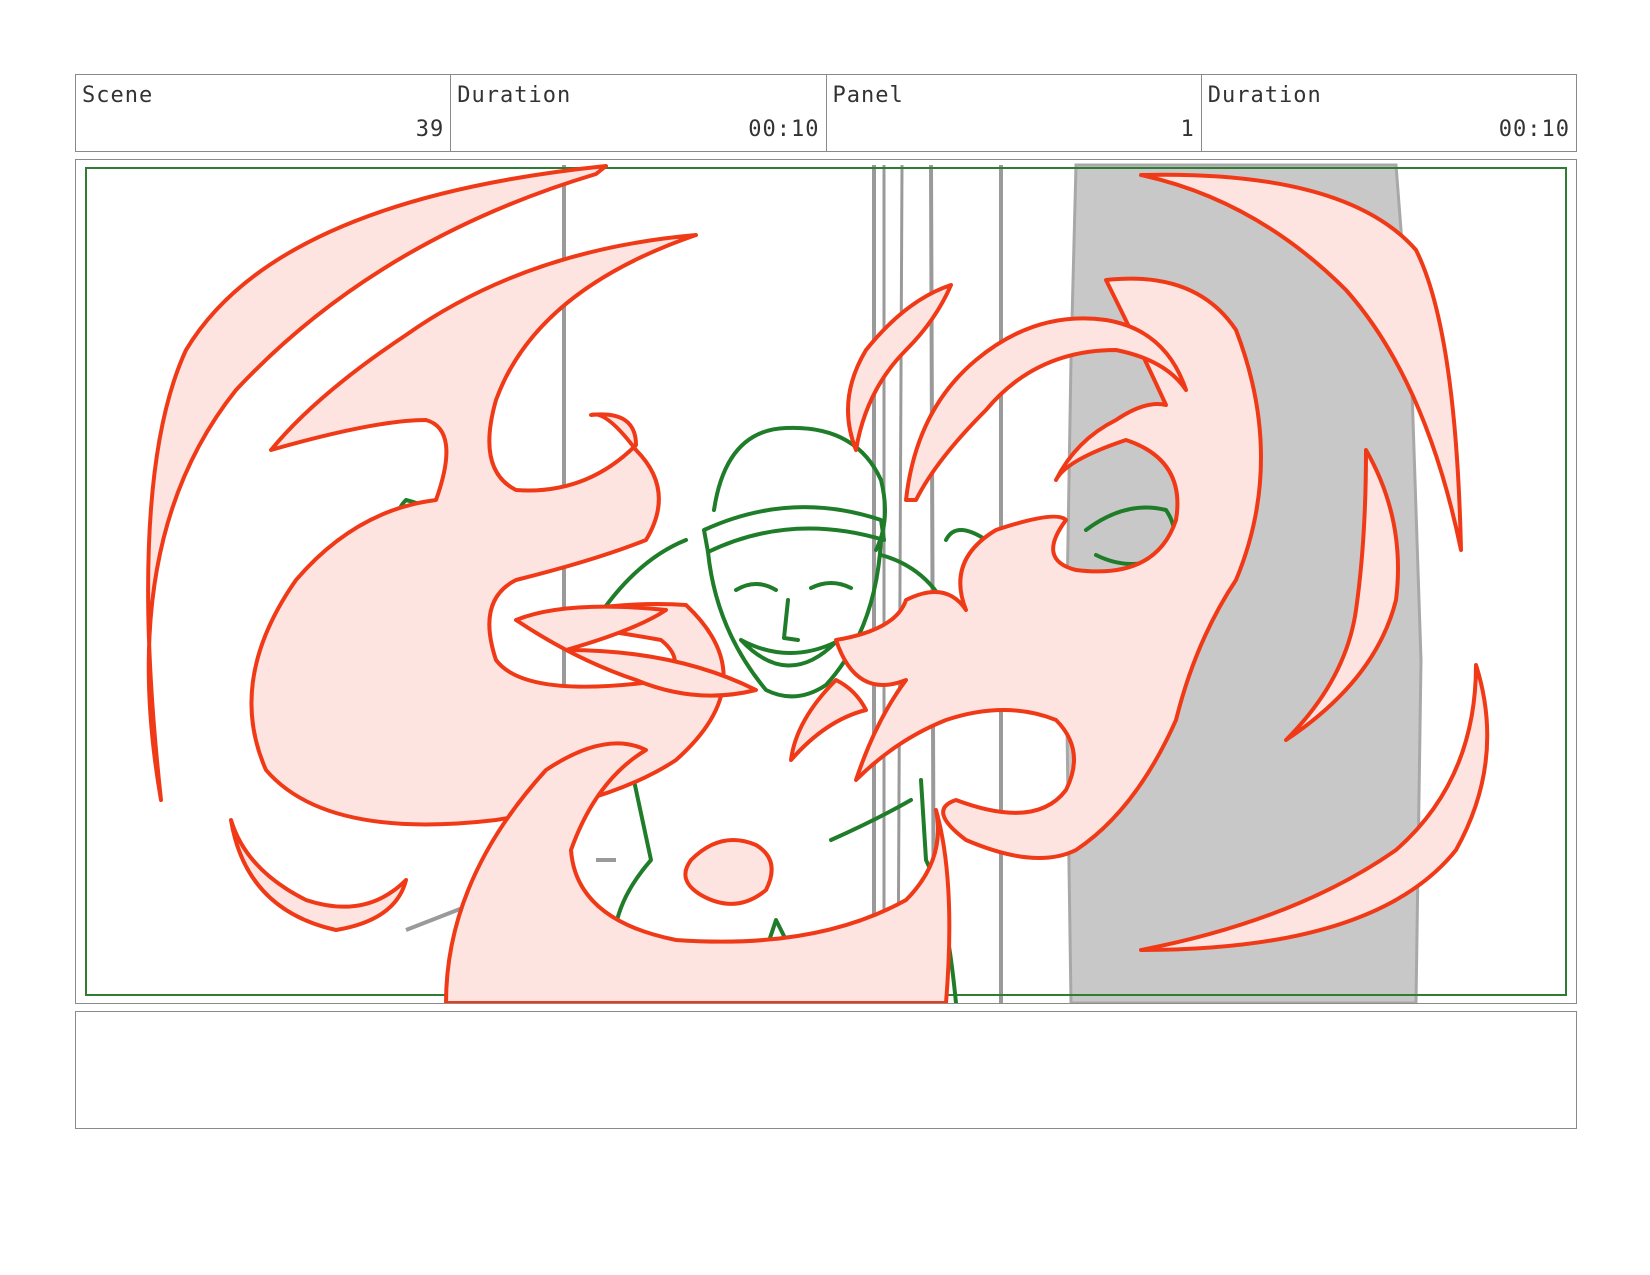  I want to click on scene-duration-value: 00:10, so click(783, 129).